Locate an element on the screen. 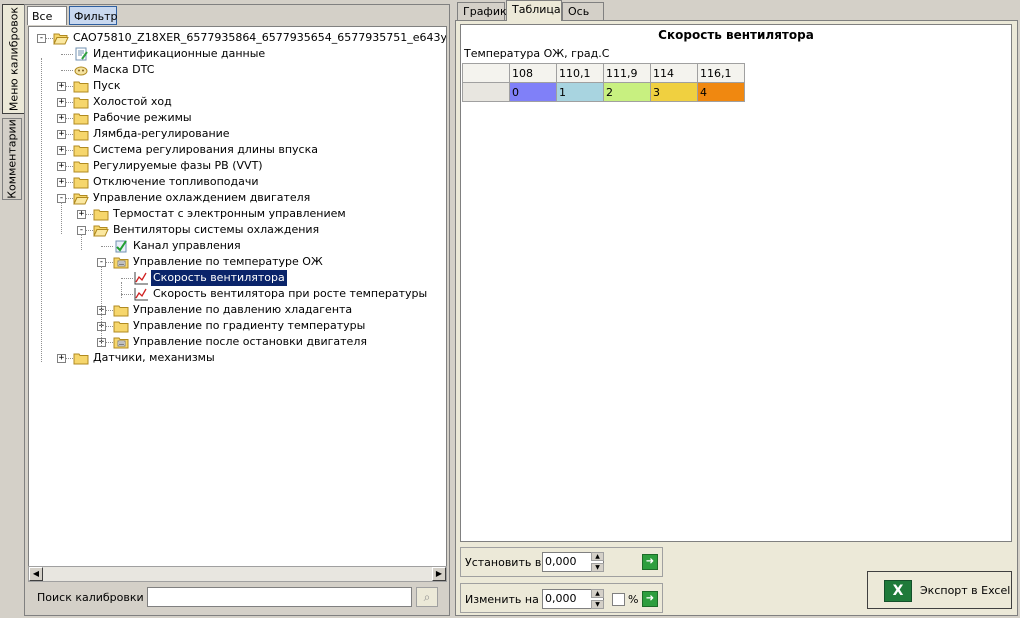 The image size is (1020, 618). x-axis-cell: 116,1 is located at coordinates (721, 73).